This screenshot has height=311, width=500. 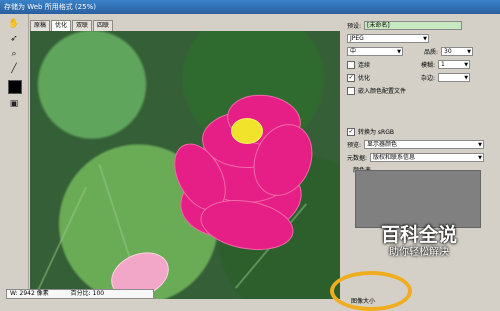 What do you see at coordinates (424, 144) in the screenshot?
I see `preview-dropdown: 显示器颜色` at bounding box center [424, 144].